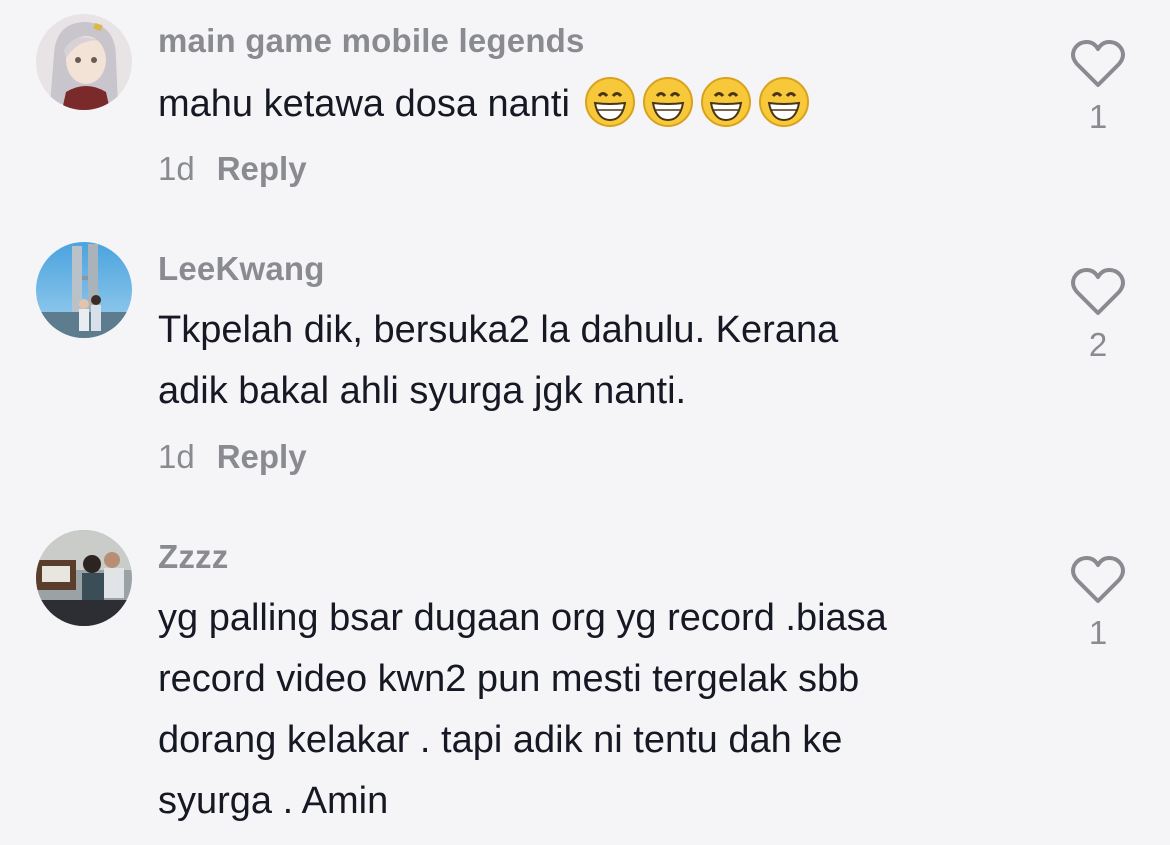 The height and width of the screenshot is (845, 1170). I want to click on avatar-anime-character-icon, so click(84, 62).